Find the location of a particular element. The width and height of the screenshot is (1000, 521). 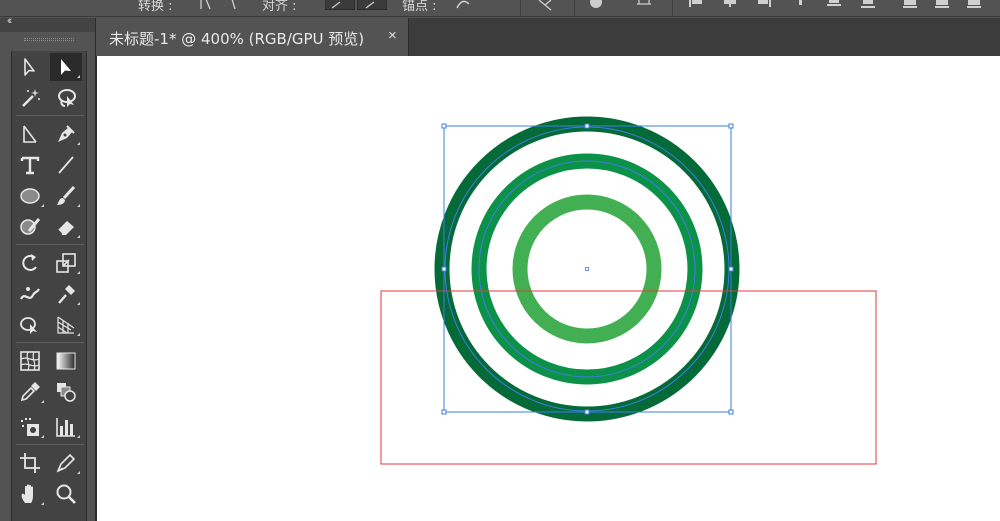

control-bar: 转换 : 对齐 : 锚点 : is located at coordinates (500, 8).